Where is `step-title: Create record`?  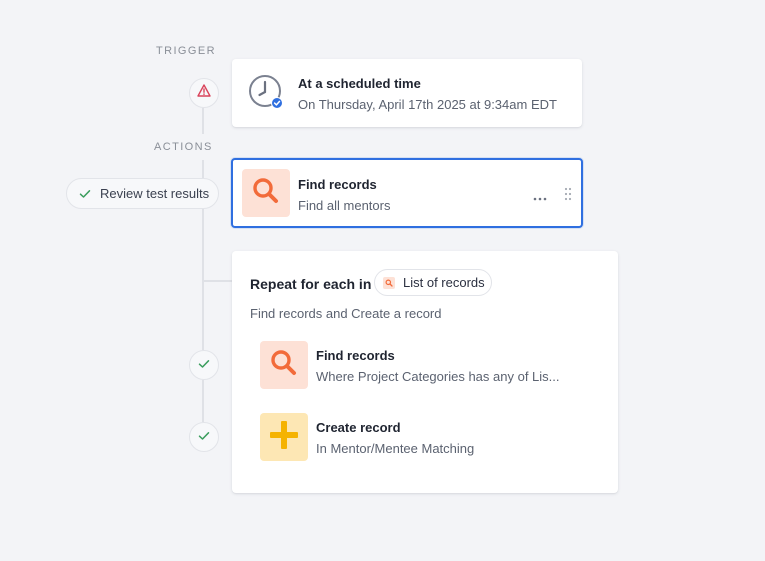
step-title: Create record is located at coordinates (358, 427).